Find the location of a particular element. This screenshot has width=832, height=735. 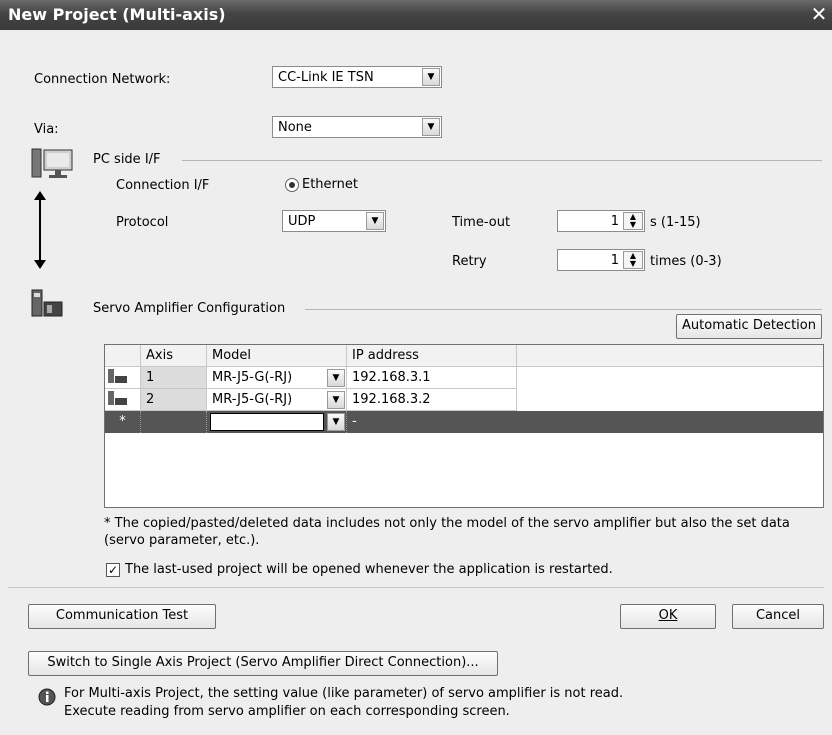

retry-spinner: 1 ▲ ▼ is located at coordinates (601, 260).